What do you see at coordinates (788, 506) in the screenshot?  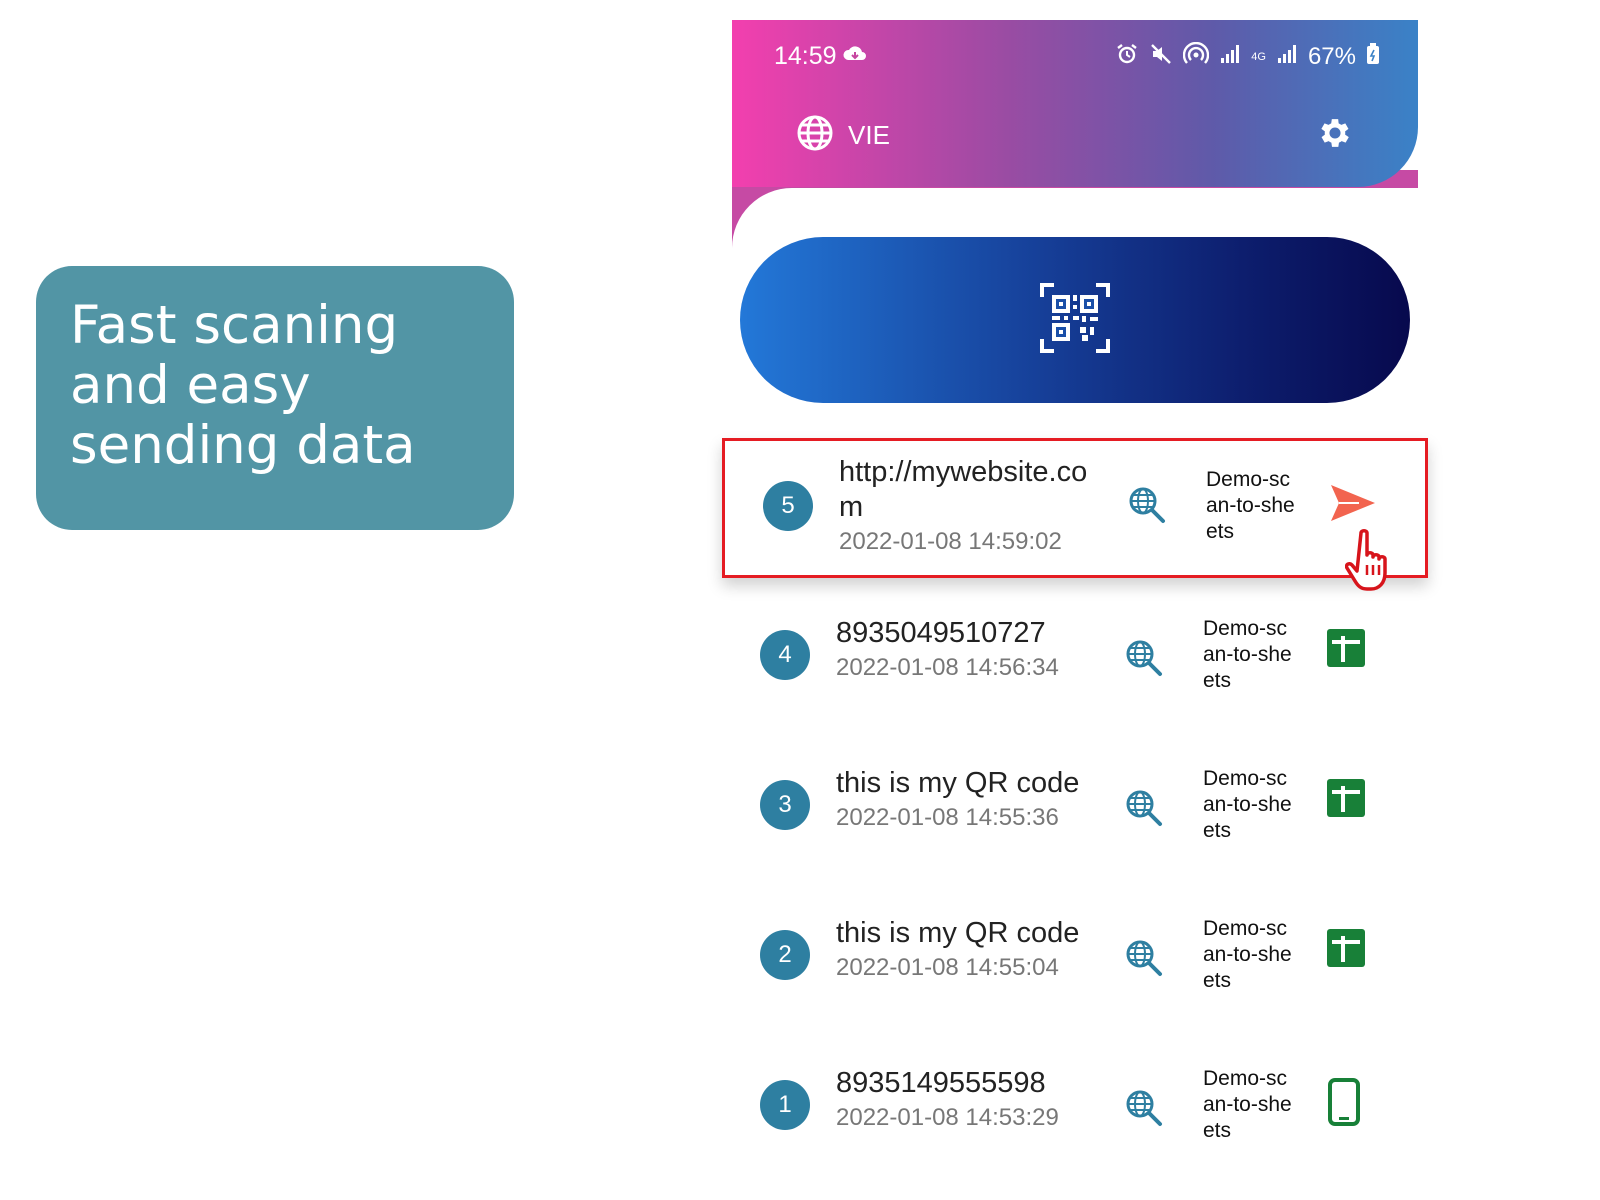 I see `item-number-badge: 5` at bounding box center [788, 506].